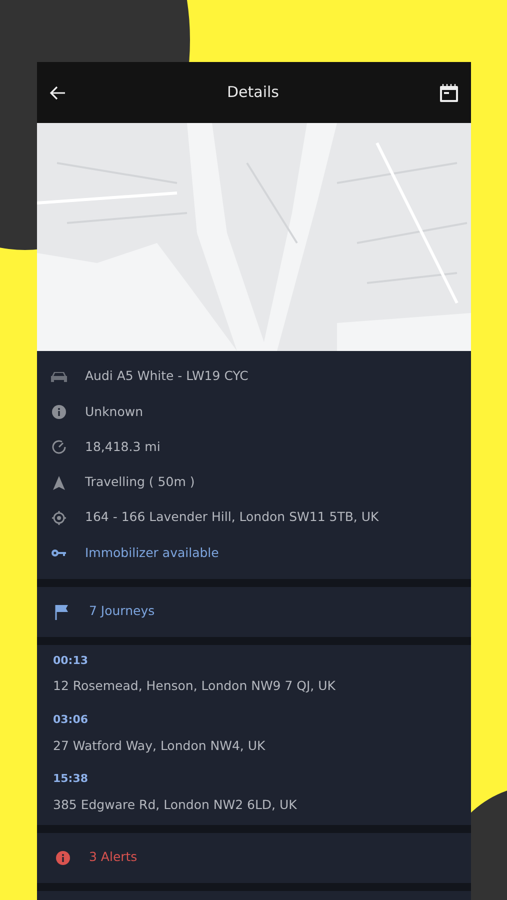  Describe the element at coordinates (254, 611) in the screenshot. I see `journeys-row: 7 Journeys` at that location.